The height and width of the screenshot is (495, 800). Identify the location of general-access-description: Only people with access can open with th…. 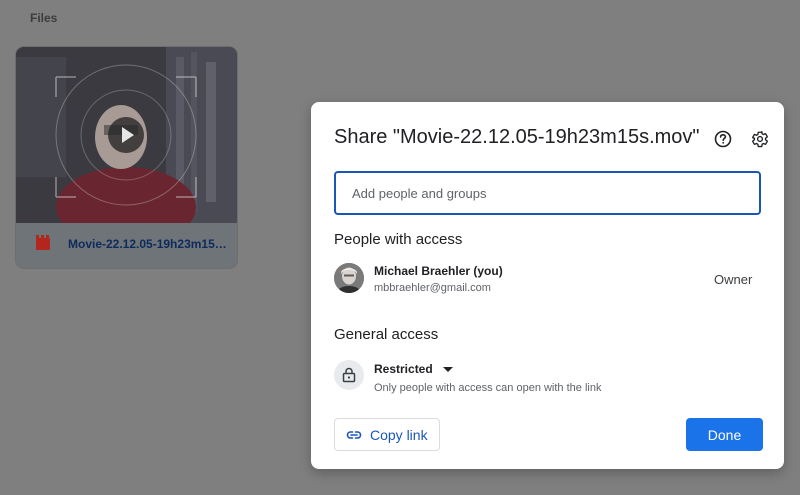
(488, 388).